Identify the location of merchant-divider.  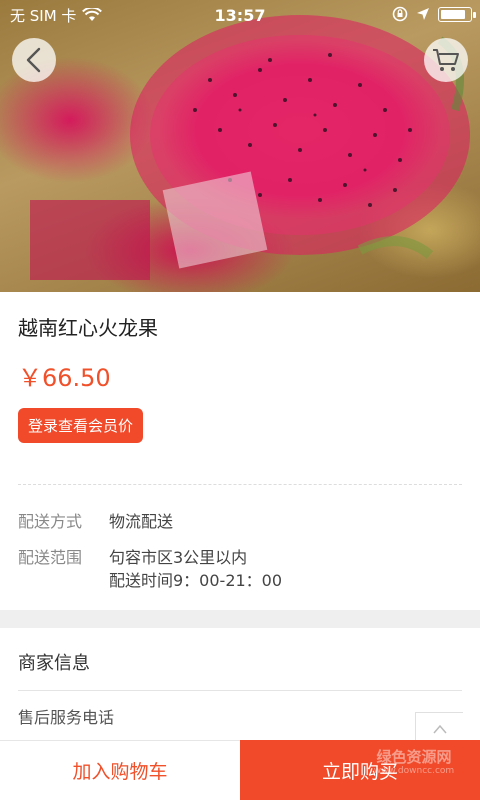
(240, 690).